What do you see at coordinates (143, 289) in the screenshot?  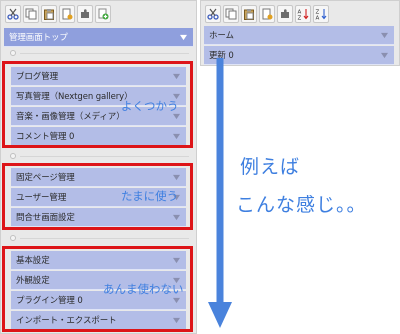 I see `note-rare: あんま使わない` at bounding box center [143, 289].